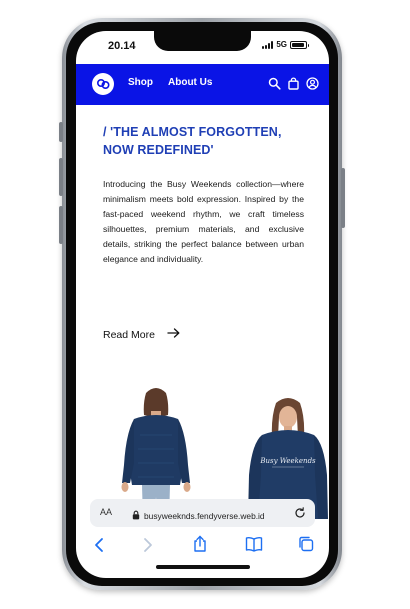  I want to click on status-bar: 20.14 5G, so click(202, 47).